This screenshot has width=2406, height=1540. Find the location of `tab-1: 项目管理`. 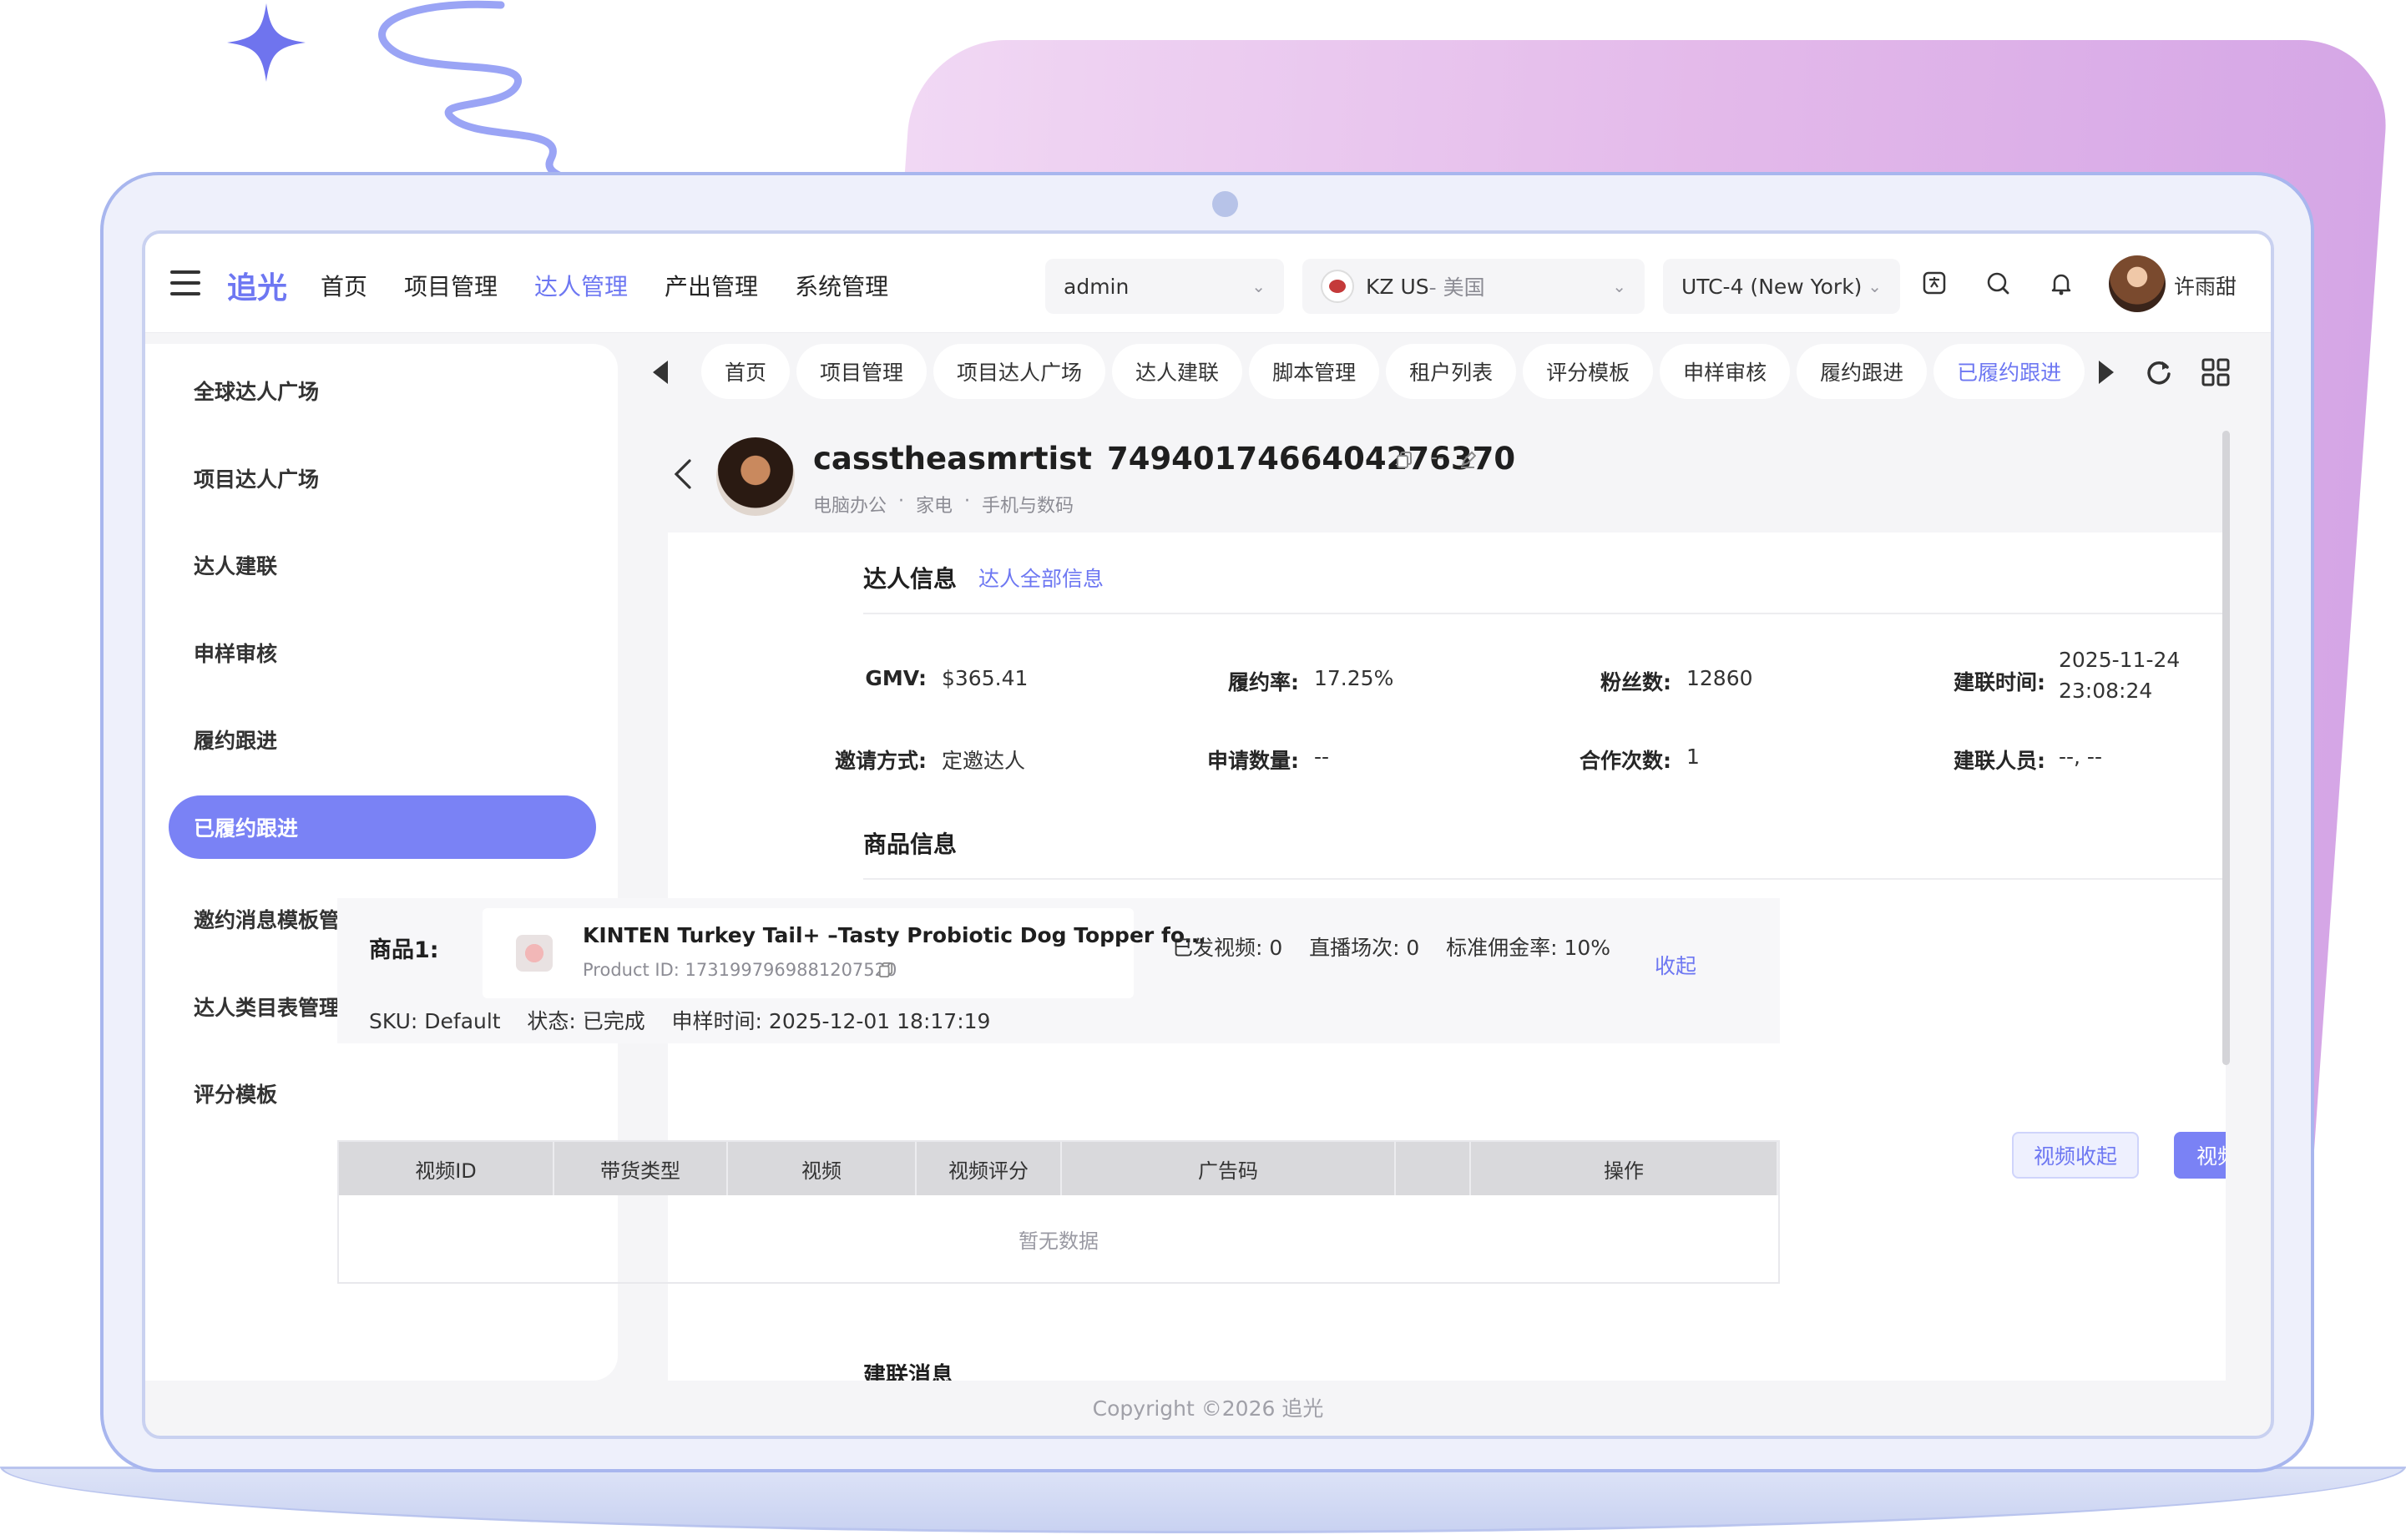

tab-1: 项目管理 is located at coordinates (862, 371).